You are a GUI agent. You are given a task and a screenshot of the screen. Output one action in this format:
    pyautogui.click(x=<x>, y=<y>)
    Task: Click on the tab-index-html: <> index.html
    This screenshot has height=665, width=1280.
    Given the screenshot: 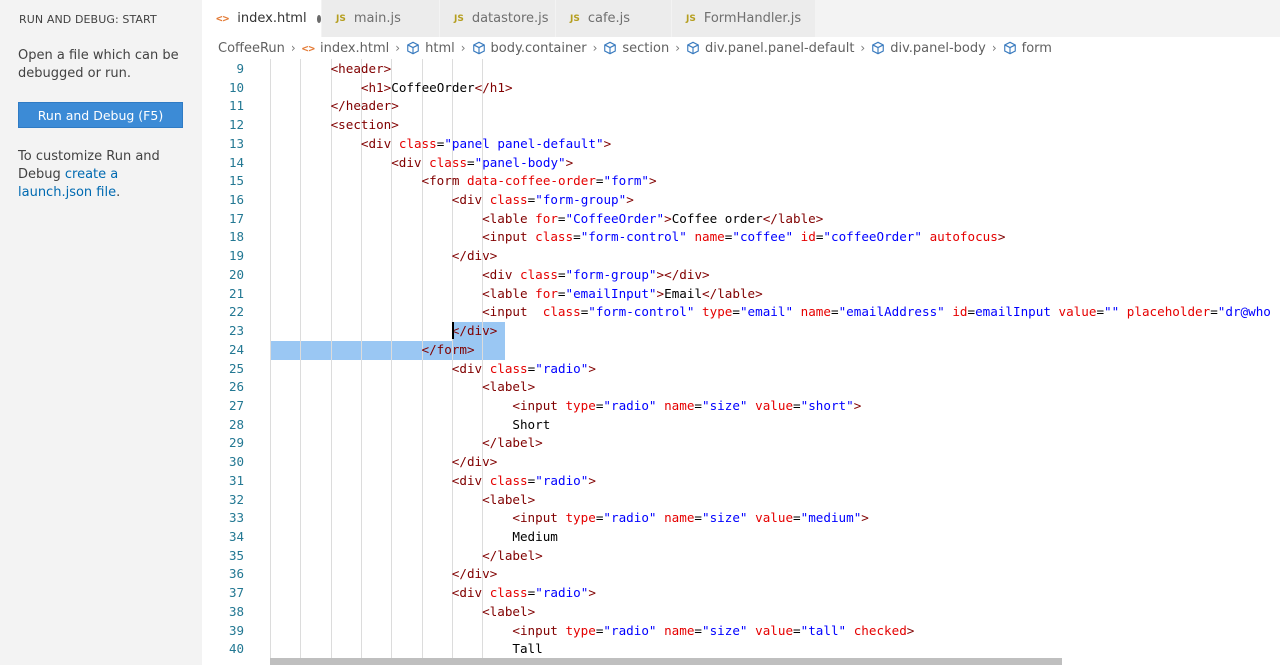 What is the action you would take?
    pyautogui.click(x=262, y=18)
    